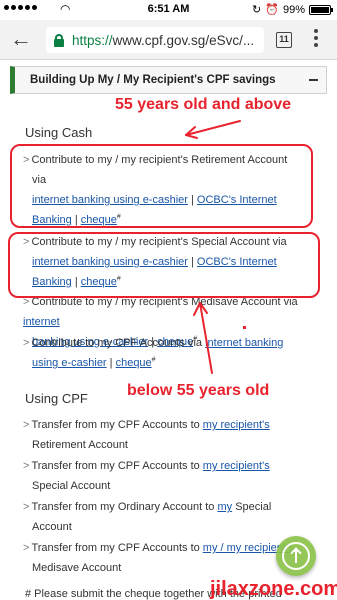  What do you see at coordinates (21, 39) in the screenshot?
I see `back-arrow-icon: ←` at bounding box center [21, 39].